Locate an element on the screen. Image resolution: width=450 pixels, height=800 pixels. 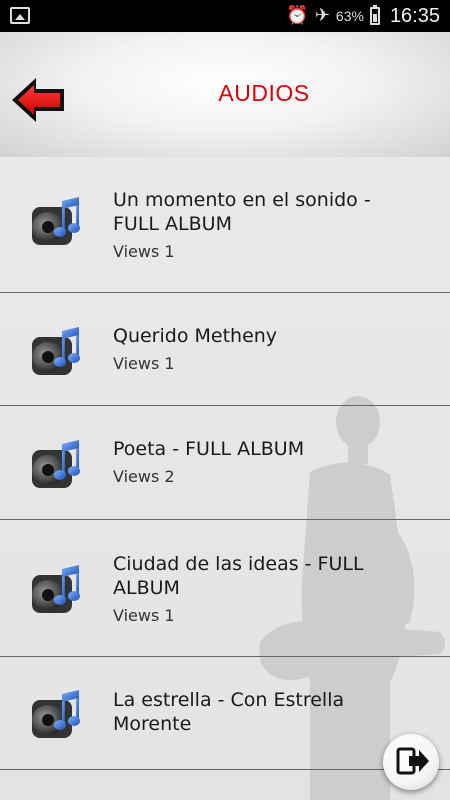
image-icon is located at coordinates (20, 15).